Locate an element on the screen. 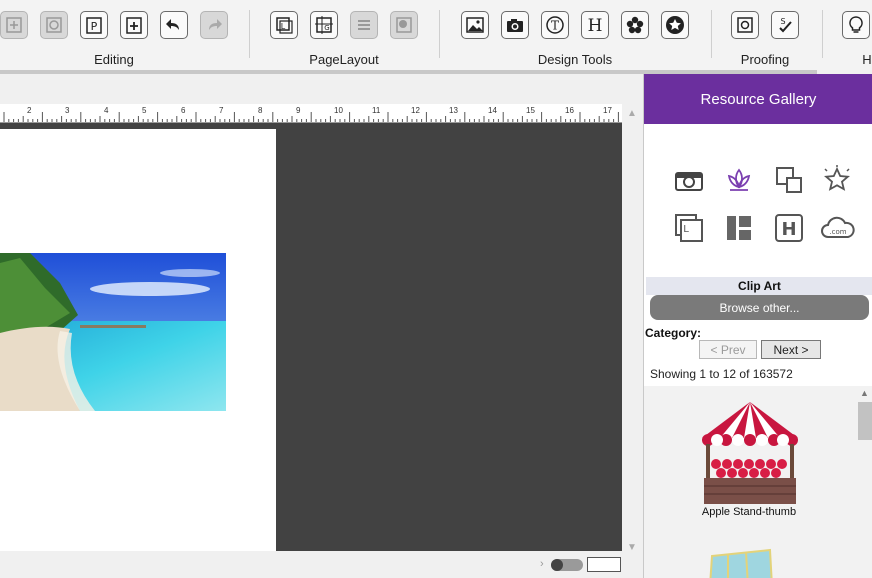  ruler-number: 6 is located at coordinates (183, 110).